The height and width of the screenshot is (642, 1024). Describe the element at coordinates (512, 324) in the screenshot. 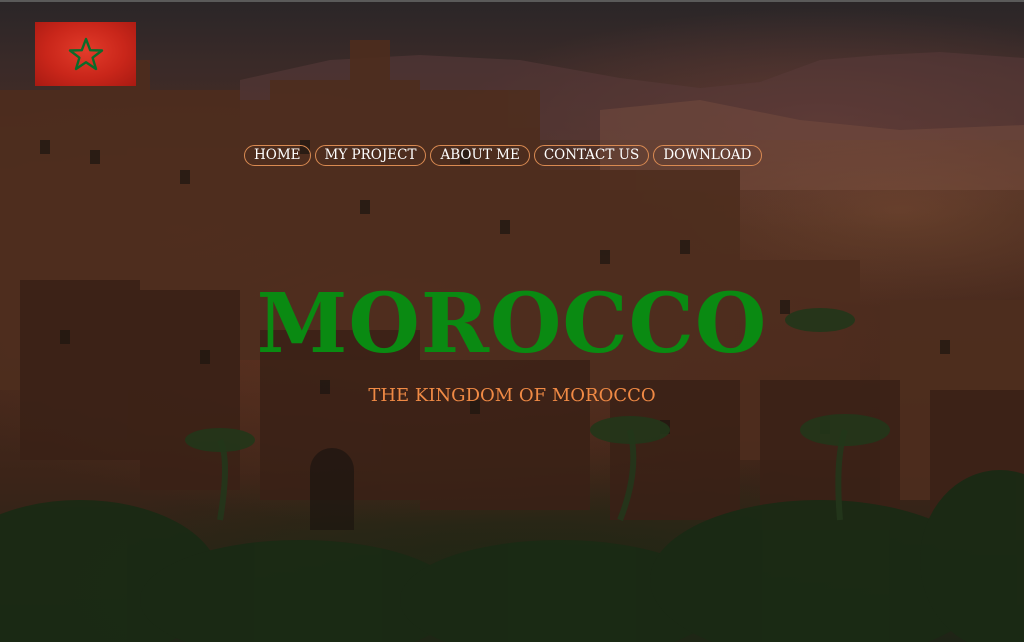

I see `hero-title: MOROCCO` at that location.